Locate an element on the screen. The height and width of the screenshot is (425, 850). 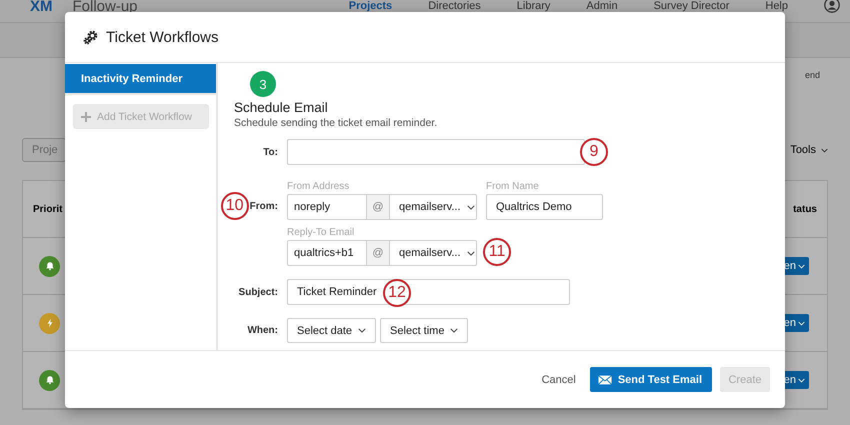
nav-link: Projects is located at coordinates (370, 6).